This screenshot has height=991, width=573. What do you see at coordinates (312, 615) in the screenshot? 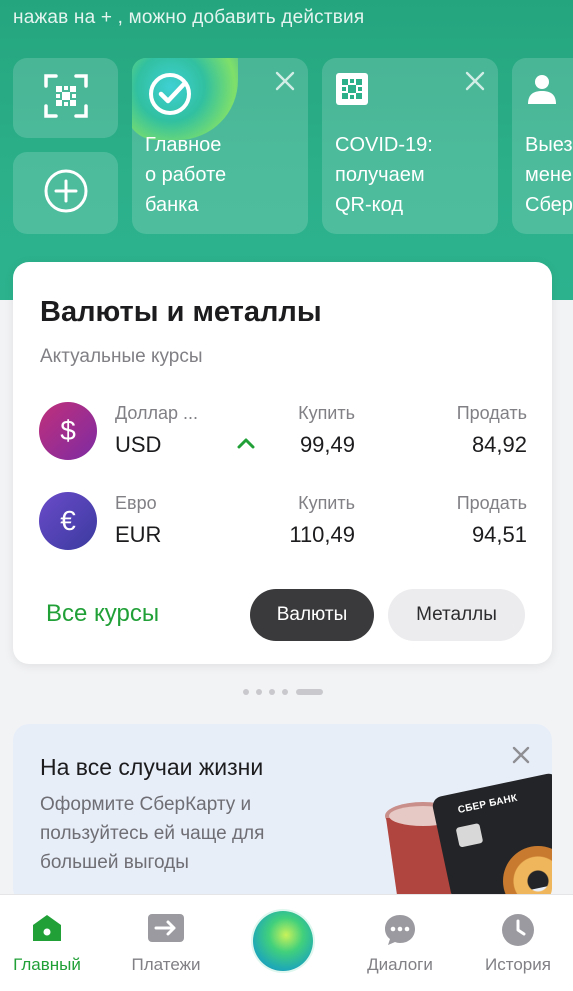
I see `currencies-toggle-button: Валюты` at bounding box center [312, 615].